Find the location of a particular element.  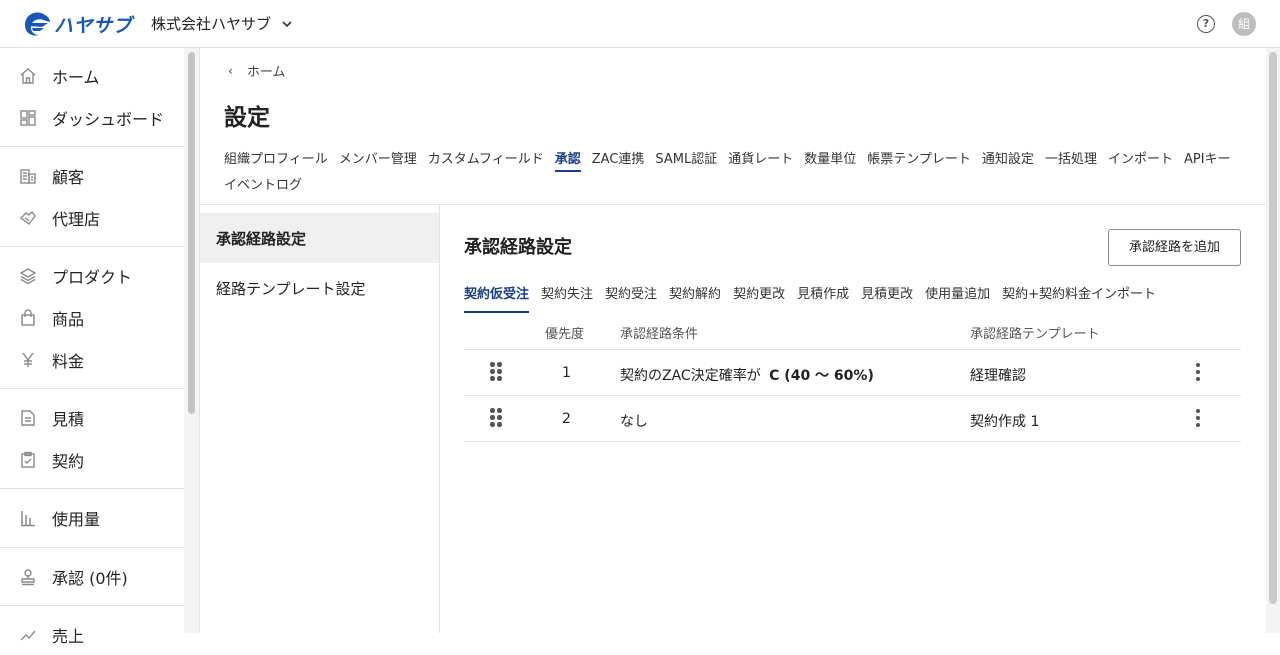

panel-title: 承認経路設定 is located at coordinates (518, 247).